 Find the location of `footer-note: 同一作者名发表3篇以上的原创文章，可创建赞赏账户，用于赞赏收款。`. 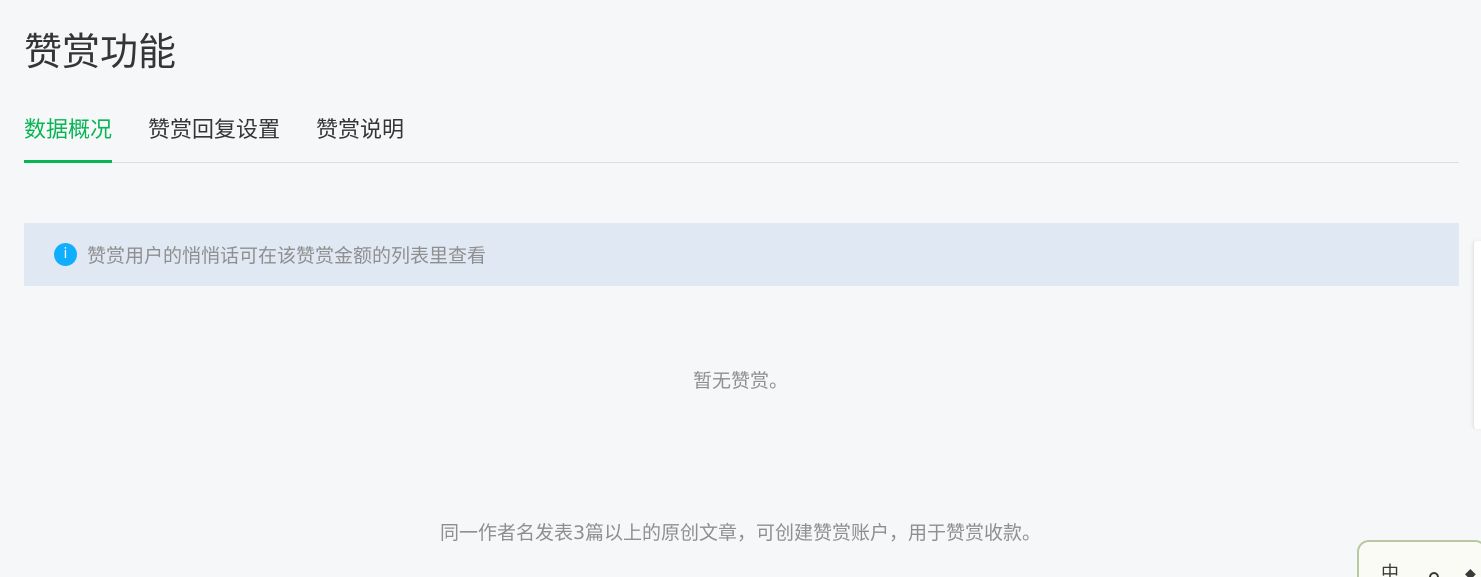

footer-note: 同一作者名发表3篇以上的原创文章，可创建赞赏账户，用于赞赏收款。 is located at coordinates (740, 533).